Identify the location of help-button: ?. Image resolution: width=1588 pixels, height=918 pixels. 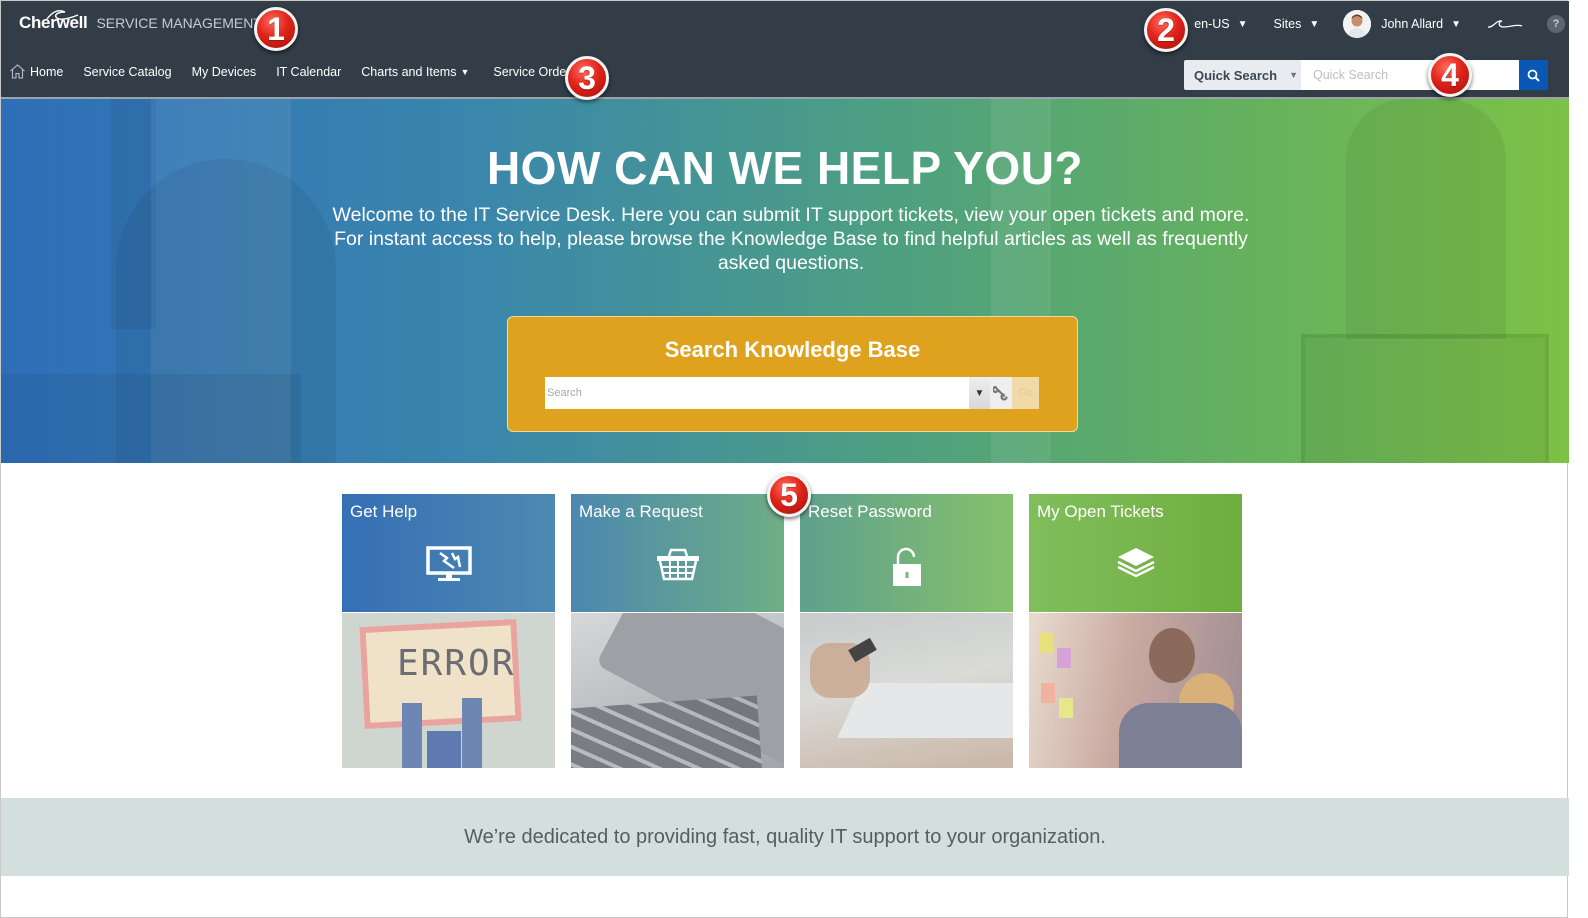
(1556, 24).